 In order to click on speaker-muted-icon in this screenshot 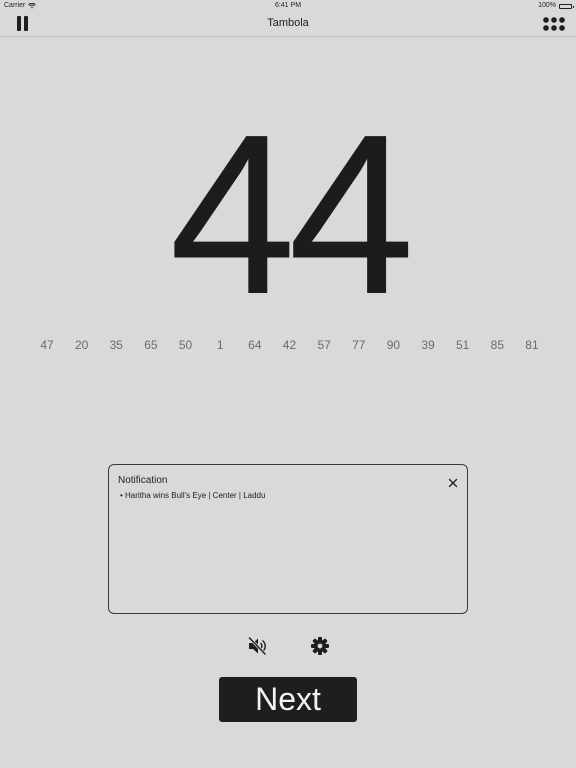, I will do `click(257, 646)`.